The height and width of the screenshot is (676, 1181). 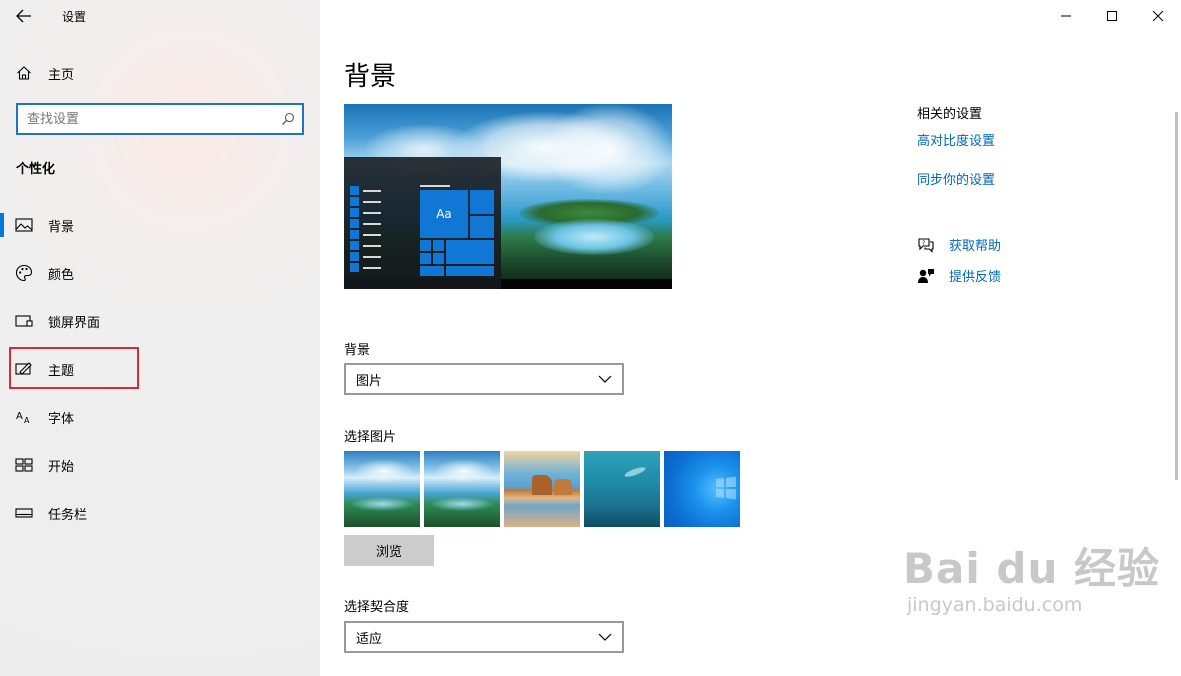 What do you see at coordinates (956, 139) in the screenshot?
I see `high-contrast-link: 高对比度设置` at bounding box center [956, 139].